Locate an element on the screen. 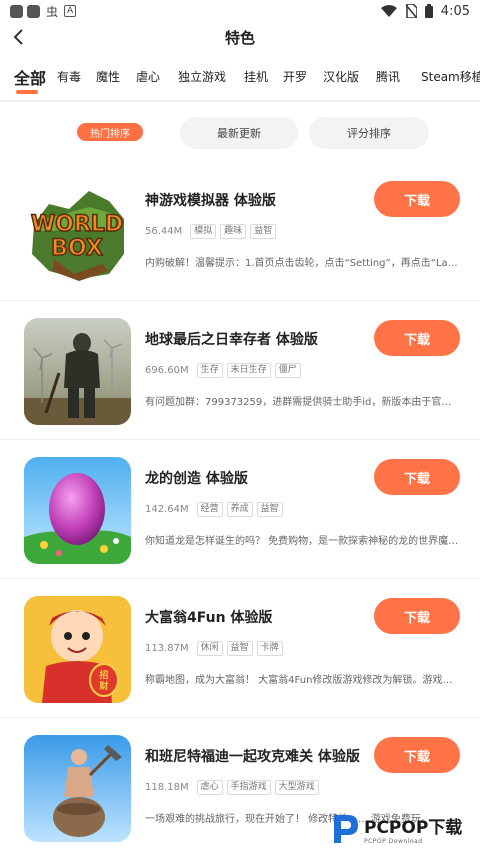  tab-chinese-patch: 汉化版 is located at coordinates (341, 76).